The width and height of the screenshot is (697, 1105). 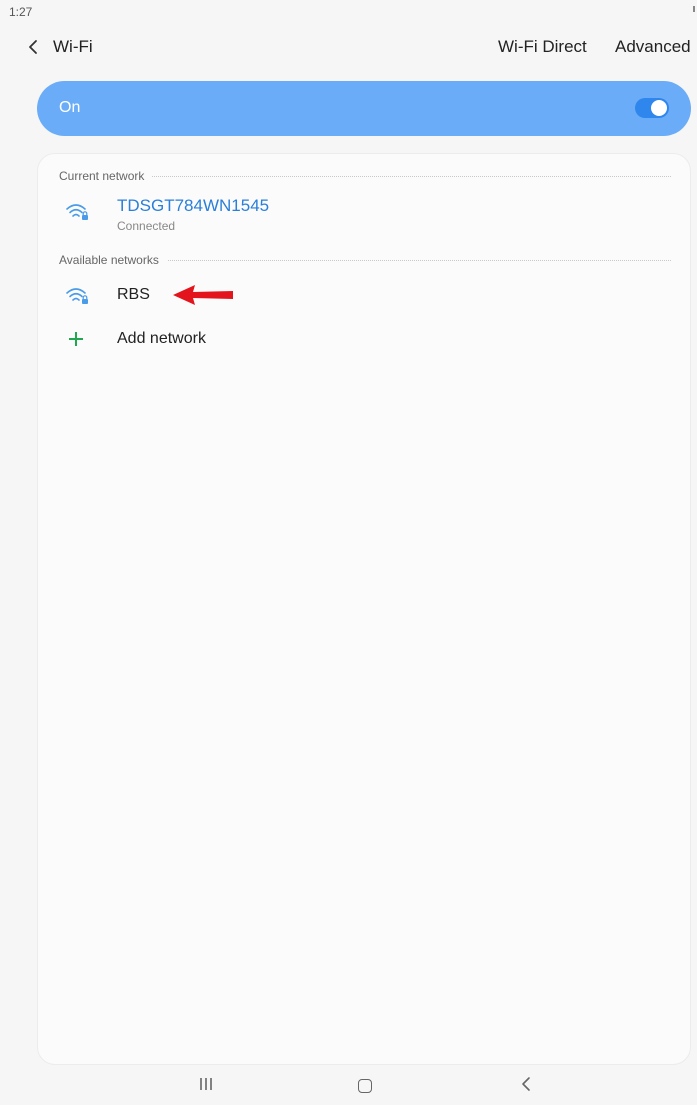 What do you see at coordinates (365, 175) in the screenshot?
I see `current-network-header: Current network` at bounding box center [365, 175].